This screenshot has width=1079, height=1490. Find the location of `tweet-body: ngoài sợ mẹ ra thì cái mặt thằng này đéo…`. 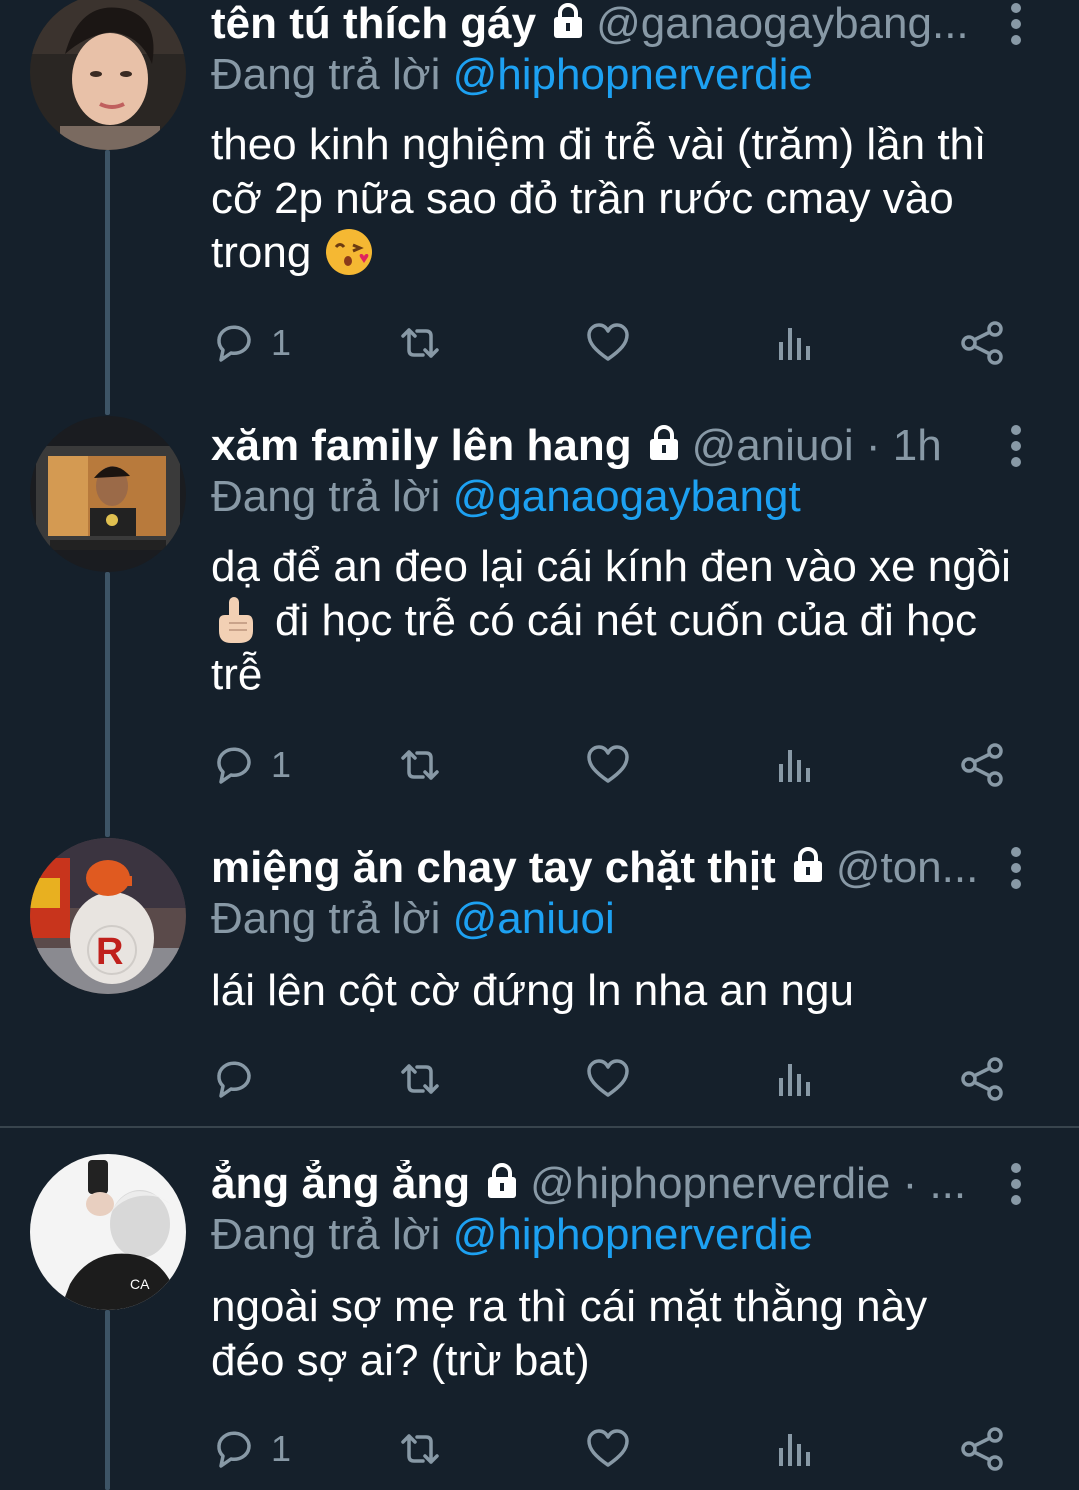

tweet-body: ngoài sợ mẹ ra thì cái mặt thằng này đéo… is located at coordinates (631, 1334).